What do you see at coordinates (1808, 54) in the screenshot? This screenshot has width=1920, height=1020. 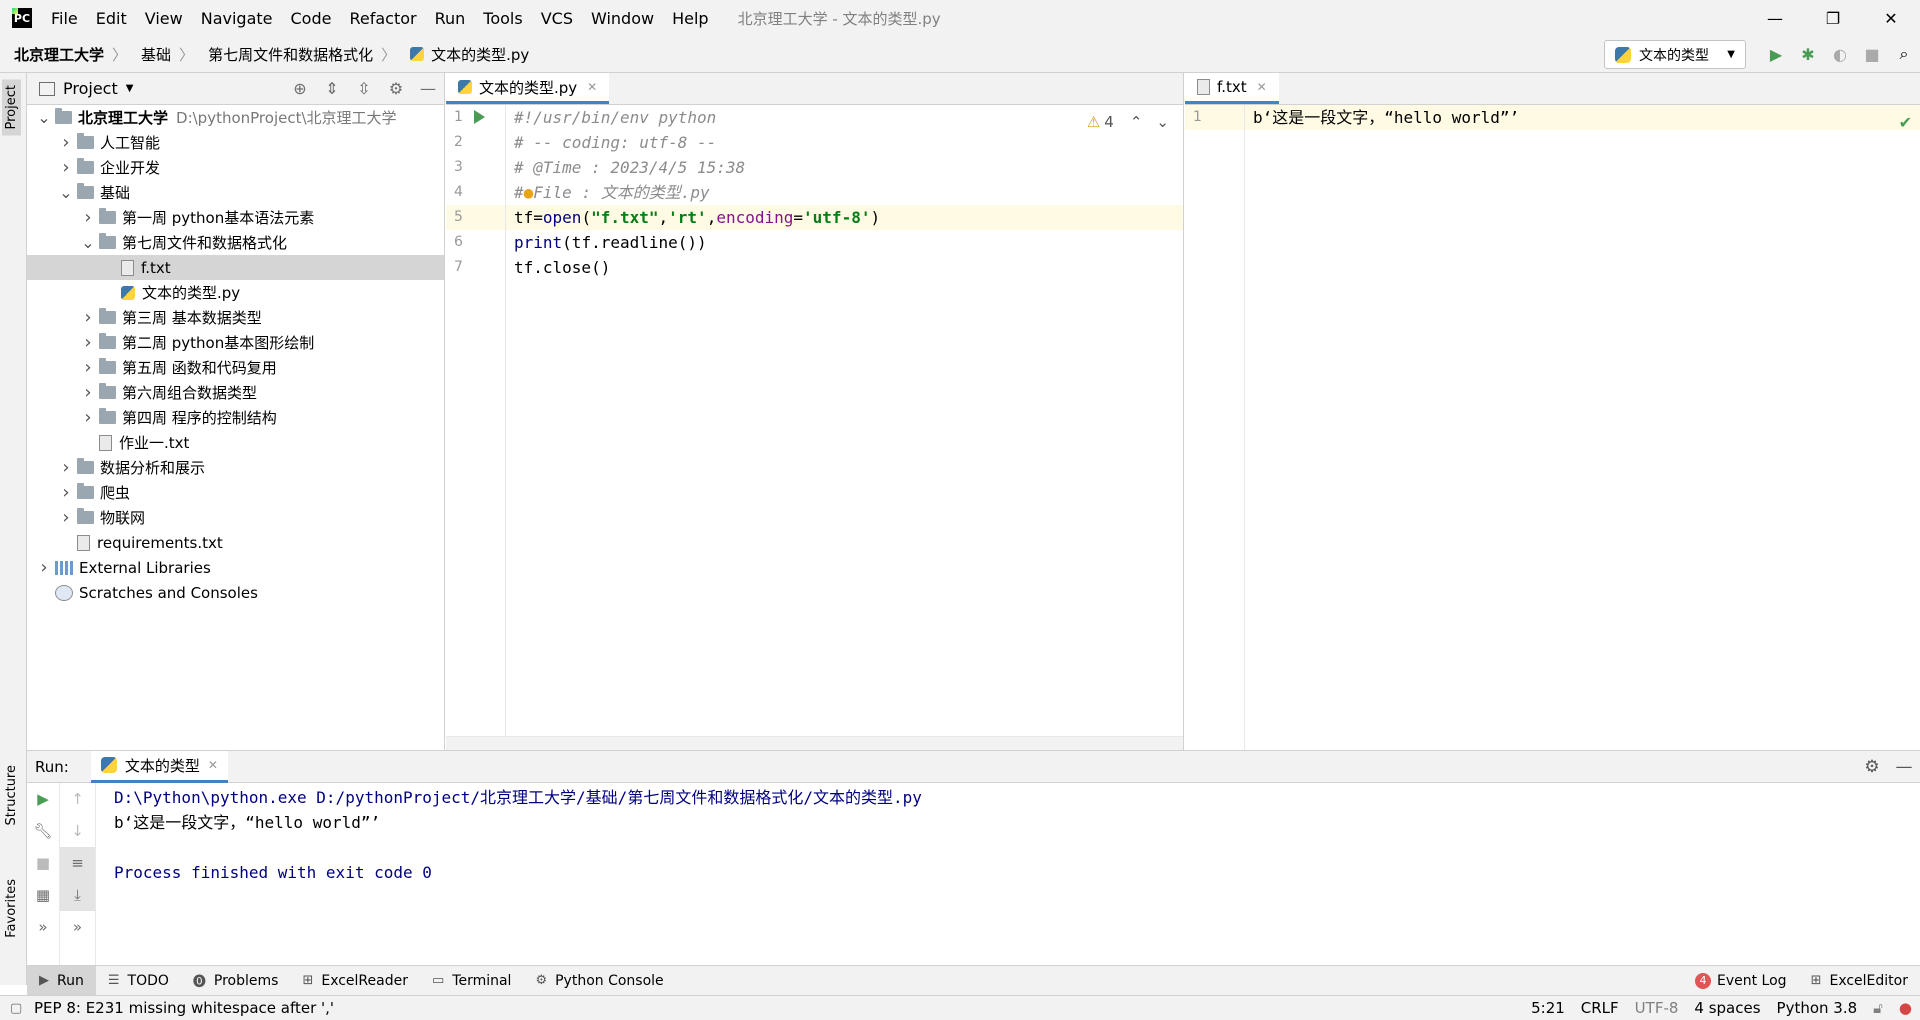 I see `debug-icon: ✱` at bounding box center [1808, 54].